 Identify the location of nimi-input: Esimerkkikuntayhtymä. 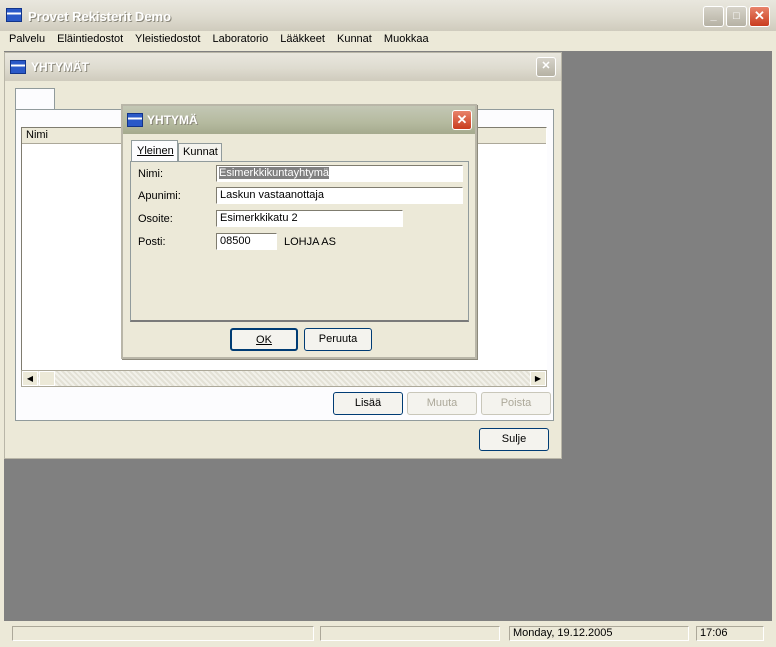
(339, 173).